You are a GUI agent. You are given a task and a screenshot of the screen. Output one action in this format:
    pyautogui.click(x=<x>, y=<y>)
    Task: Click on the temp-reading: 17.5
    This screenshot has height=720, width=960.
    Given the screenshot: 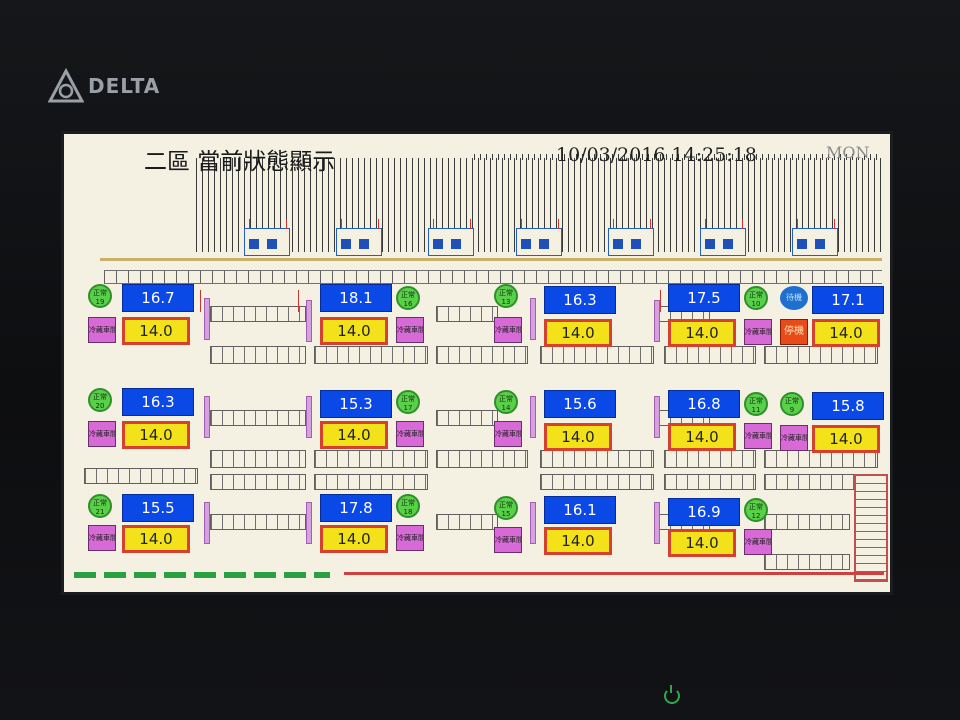 What is the action you would take?
    pyautogui.click(x=704, y=298)
    